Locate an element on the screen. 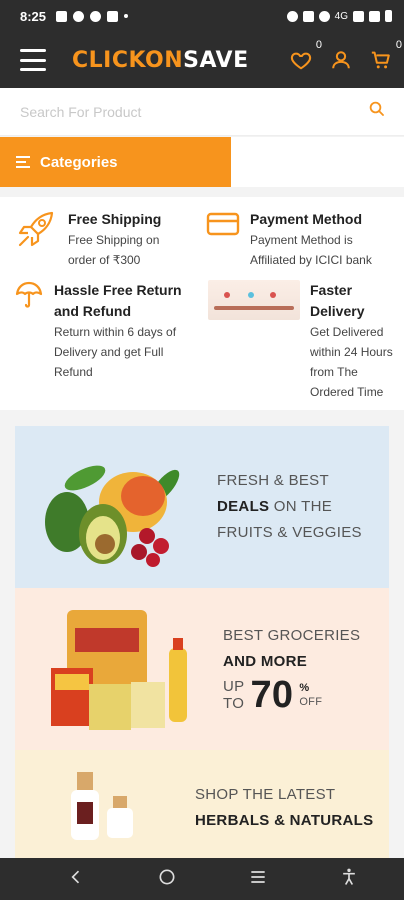 The width and height of the screenshot is (404, 900). back-icon is located at coordinates (74, 876).